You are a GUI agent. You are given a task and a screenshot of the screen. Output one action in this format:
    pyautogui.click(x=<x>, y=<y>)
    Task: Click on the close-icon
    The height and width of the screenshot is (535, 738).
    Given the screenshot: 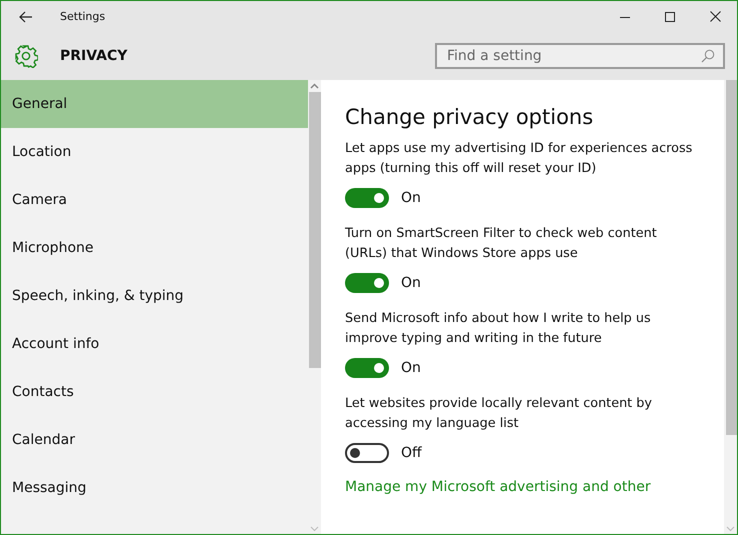 What is the action you would take?
    pyautogui.click(x=715, y=16)
    